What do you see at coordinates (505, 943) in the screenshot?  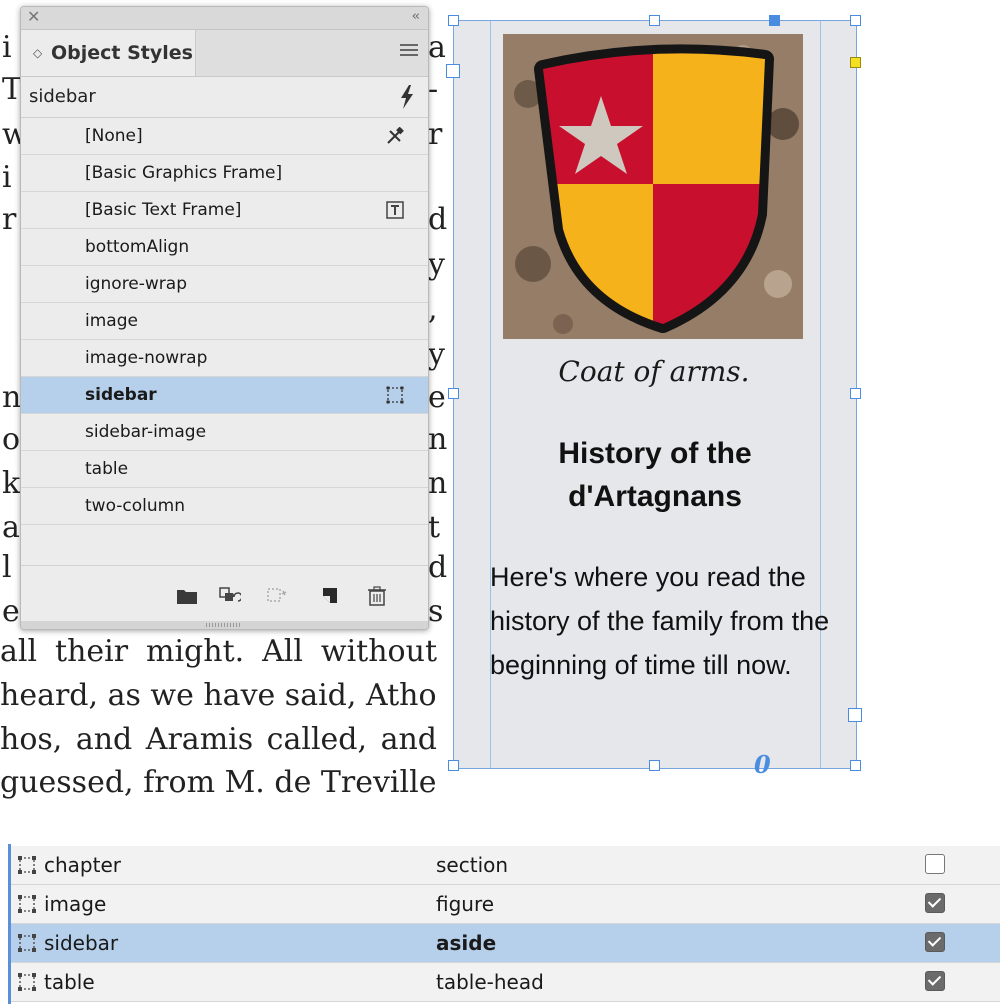 I see `table-row: sidebar aside` at bounding box center [505, 943].